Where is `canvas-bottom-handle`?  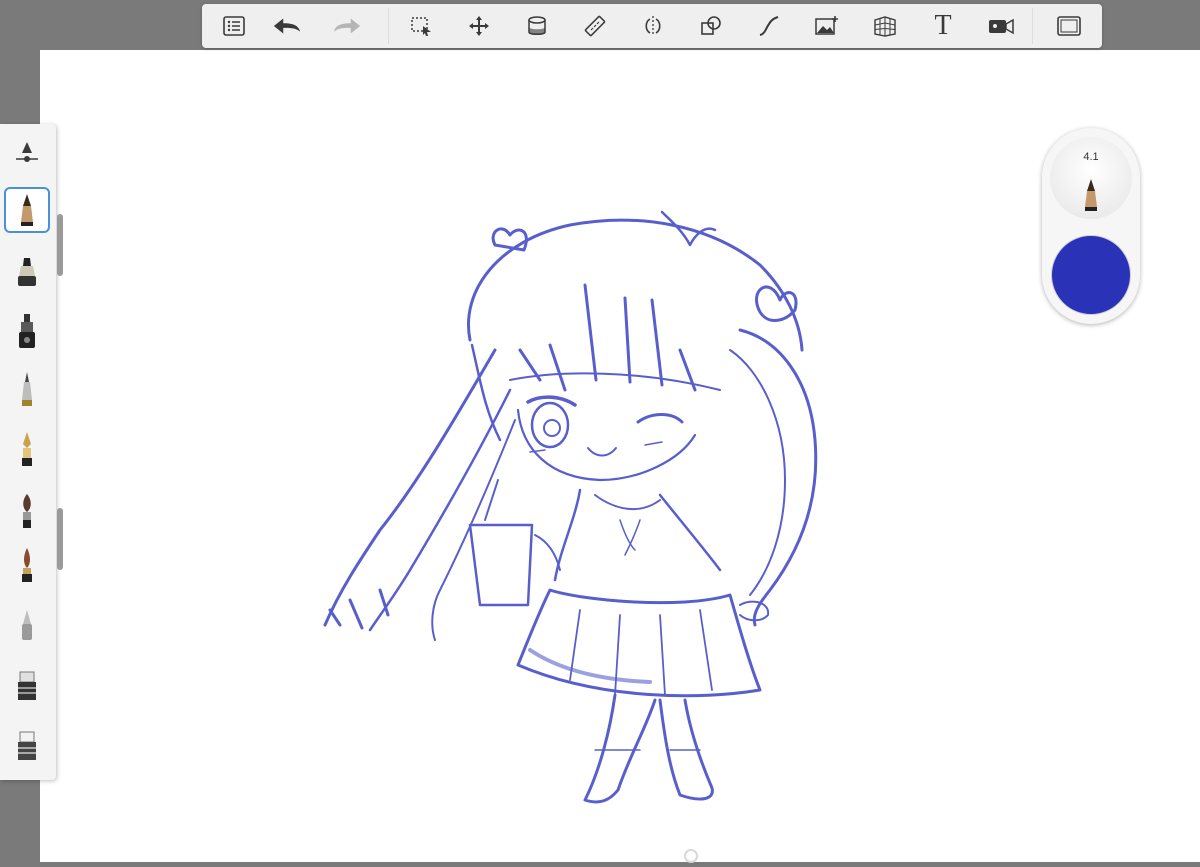 canvas-bottom-handle is located at coordinates (691, 856).